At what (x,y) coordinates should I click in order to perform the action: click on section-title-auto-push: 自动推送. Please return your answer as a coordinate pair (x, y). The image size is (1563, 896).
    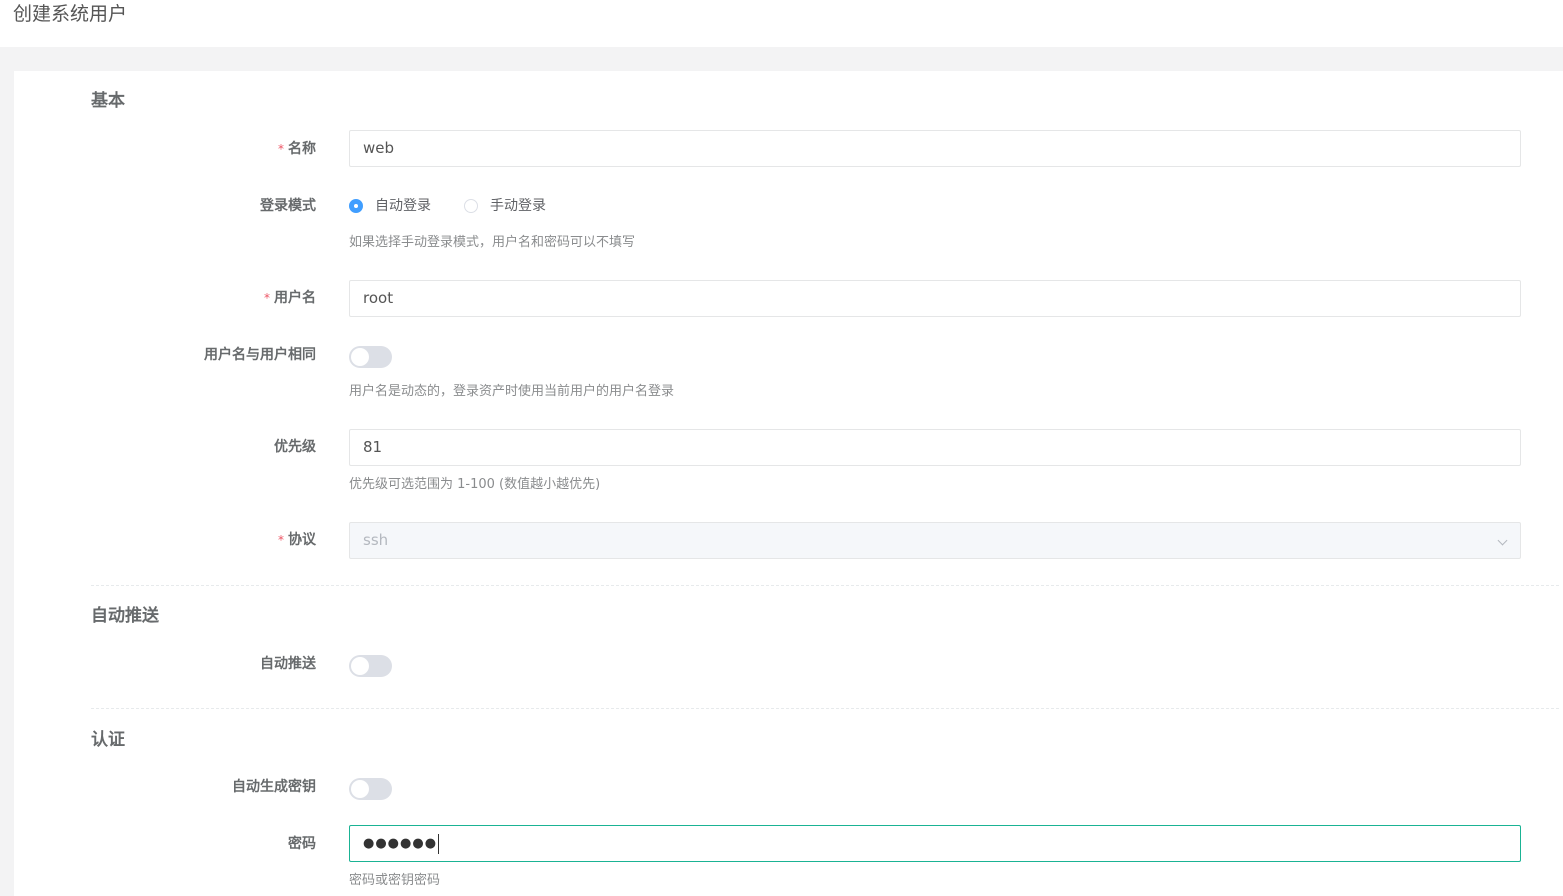
    Looking at the image, I should click on (125, 616).